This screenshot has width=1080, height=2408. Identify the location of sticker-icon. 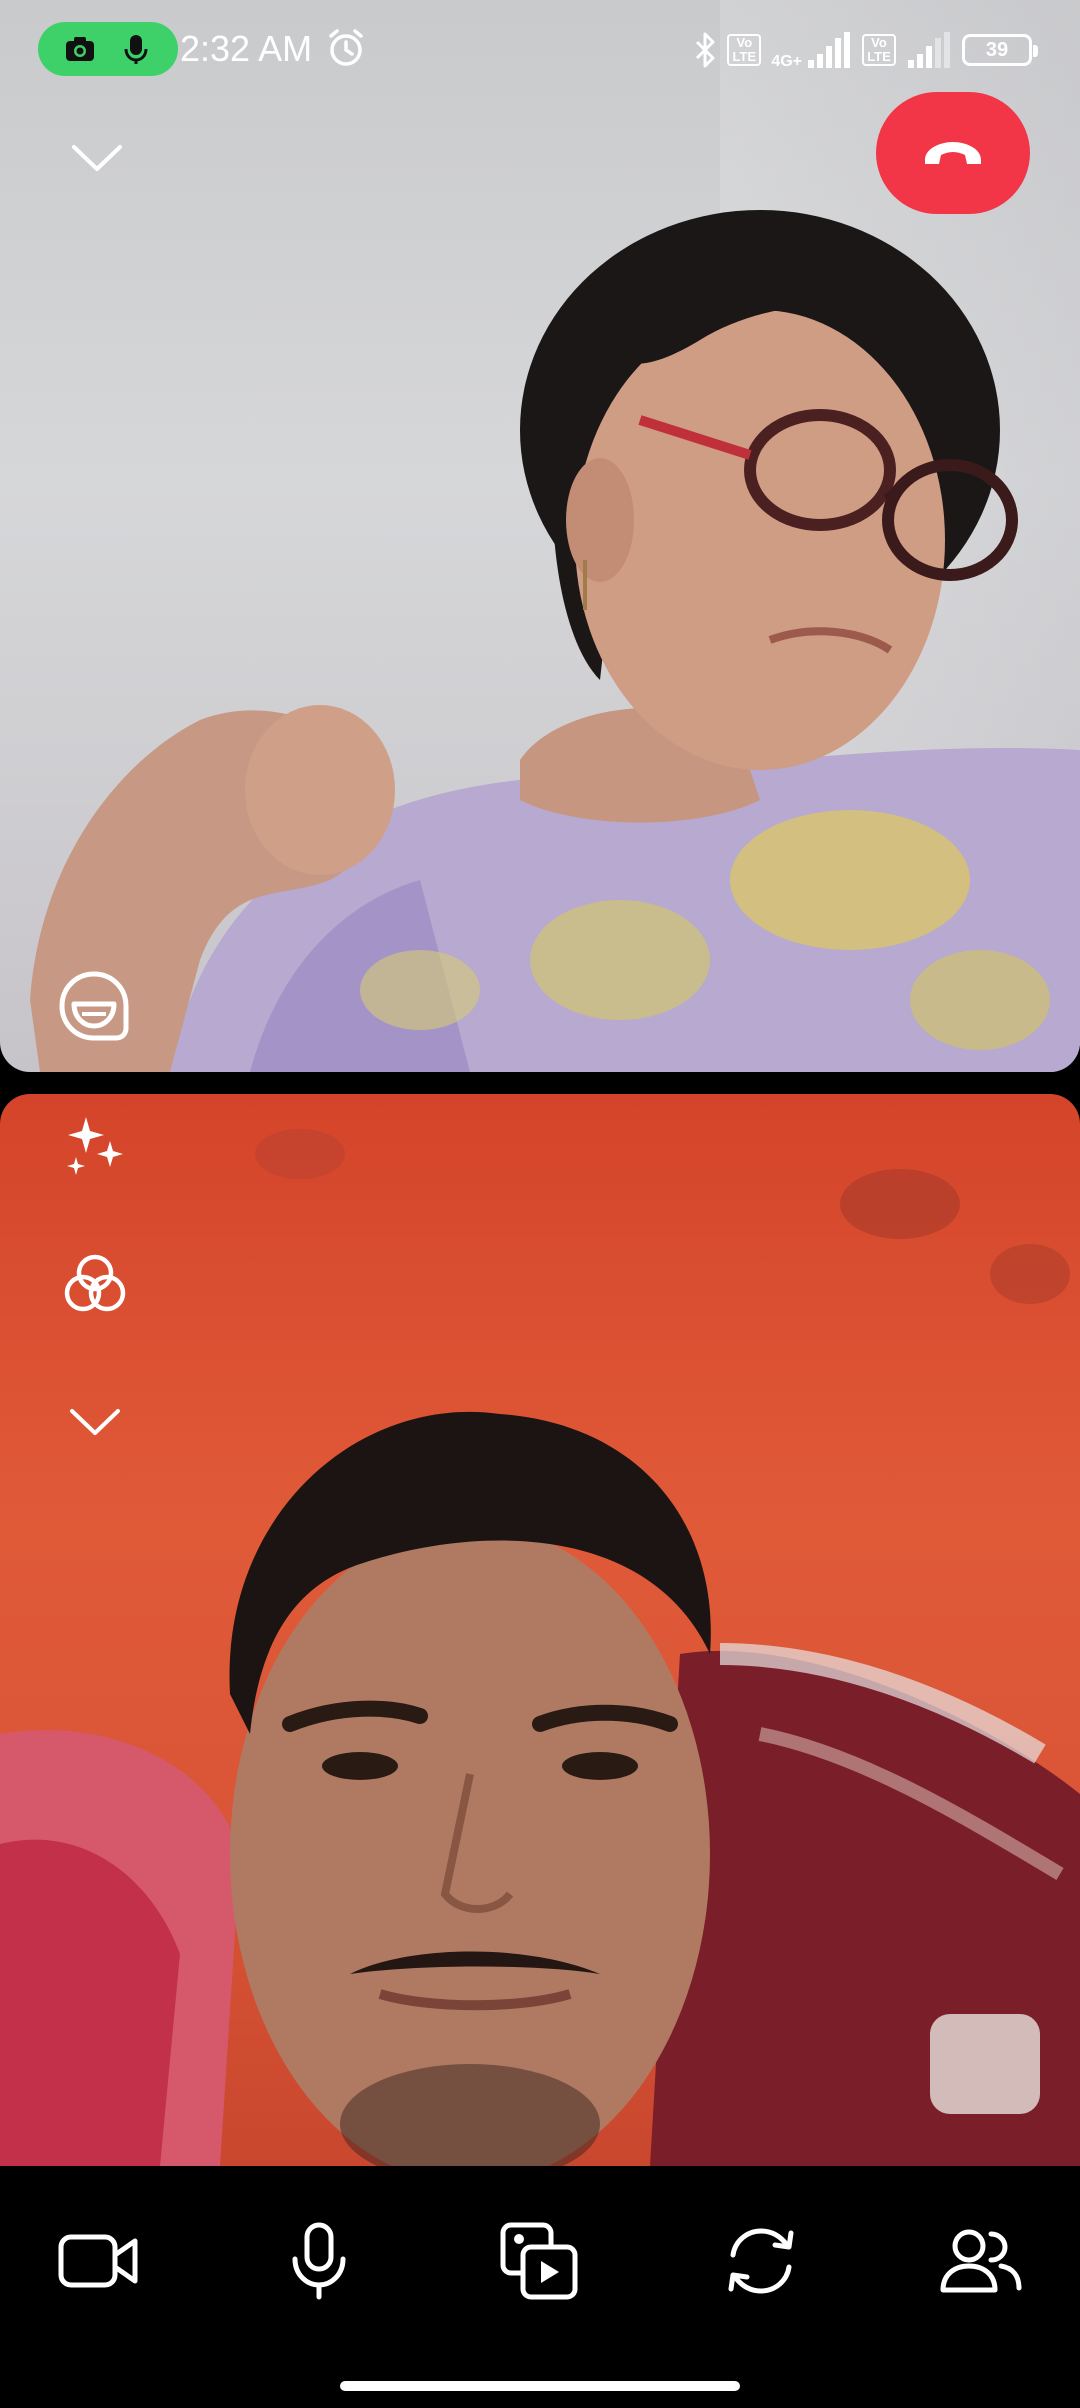
(94, 1006).